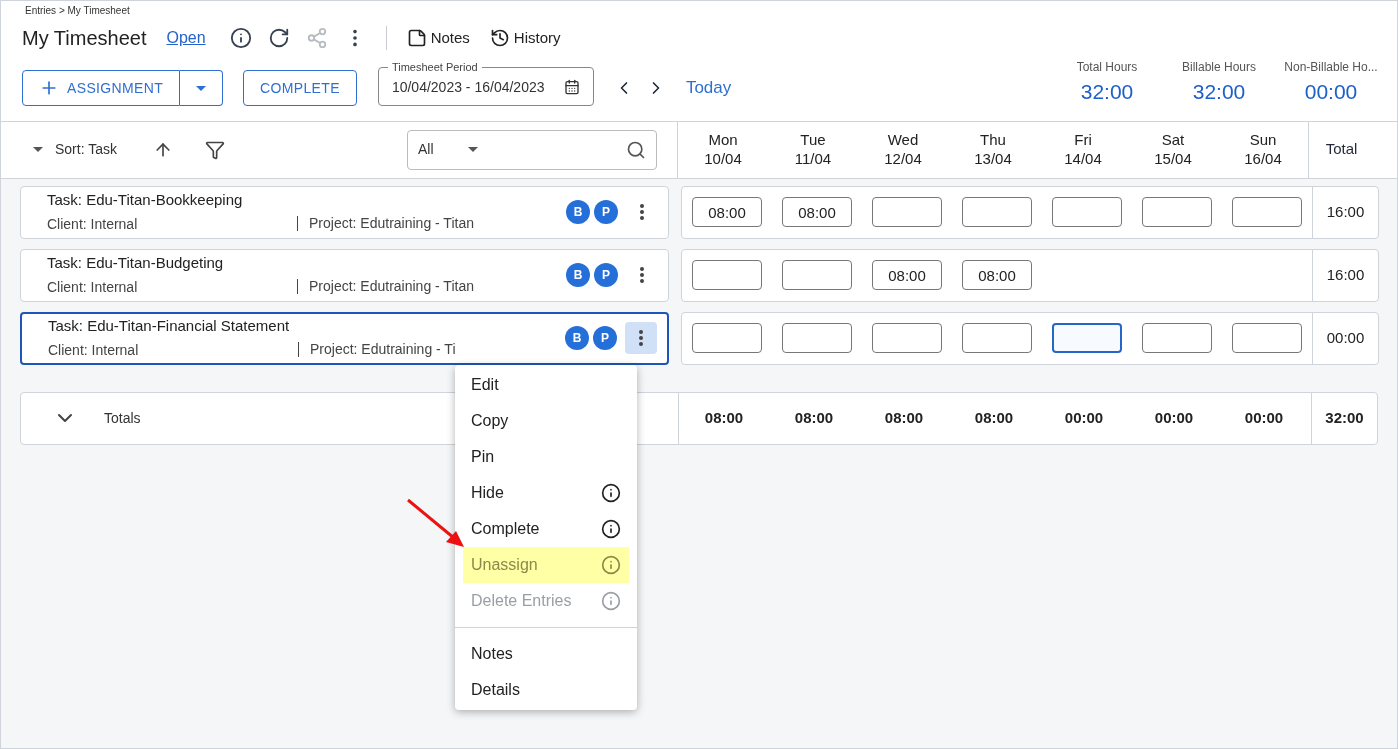  Describe the element at coordinates (438, 38) in the screenshot. I see `notes-button: Notes` at that location.